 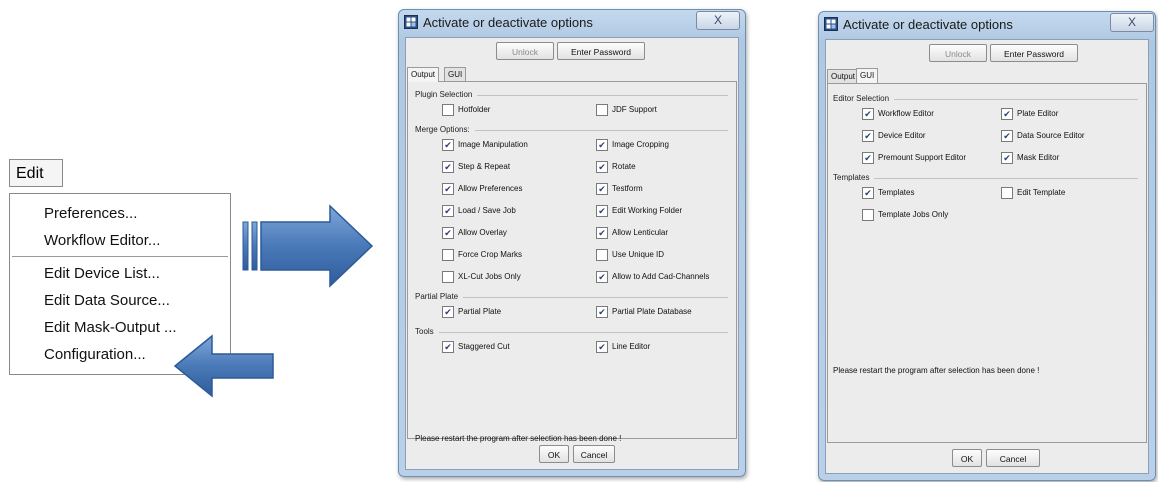 I want to click on checkbox-label: Device Editor, so click(x=902, y=135).